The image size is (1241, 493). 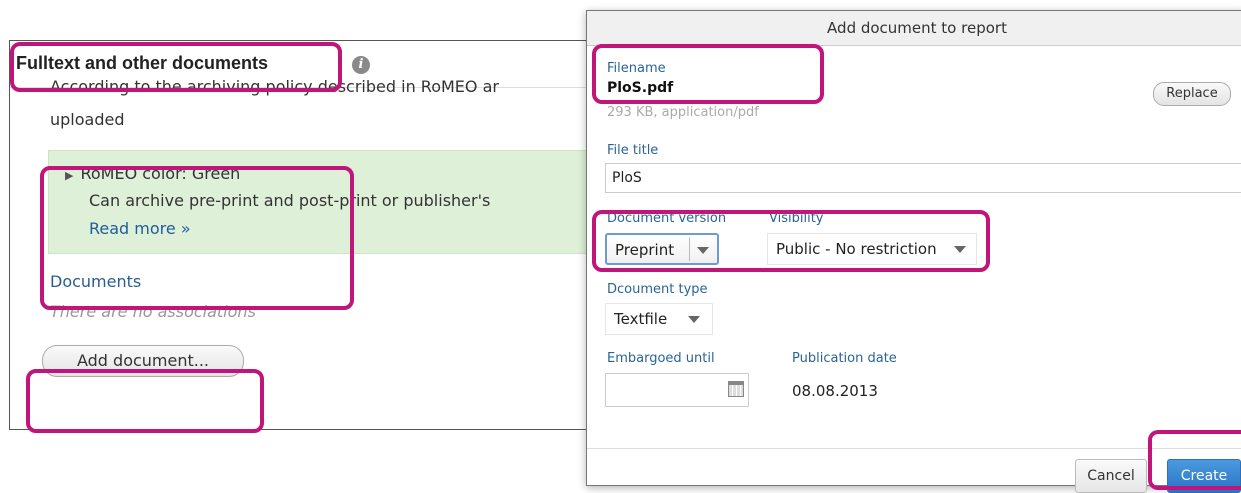 I want to click on document-type-select: Textfile, so click(x=659, y=319).